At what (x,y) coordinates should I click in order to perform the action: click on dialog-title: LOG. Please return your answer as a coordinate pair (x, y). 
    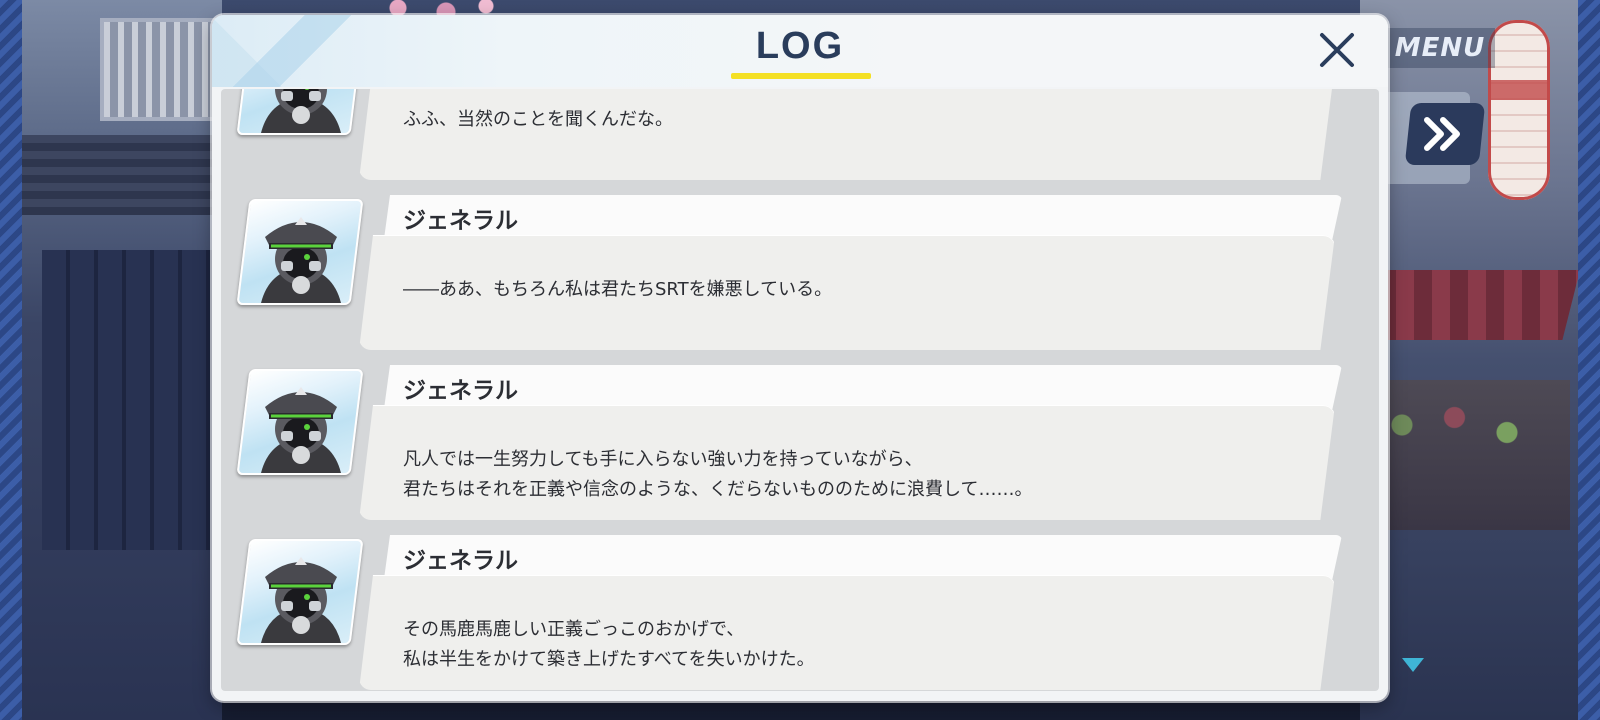
    Looking at the image, I should click on (800, 46).